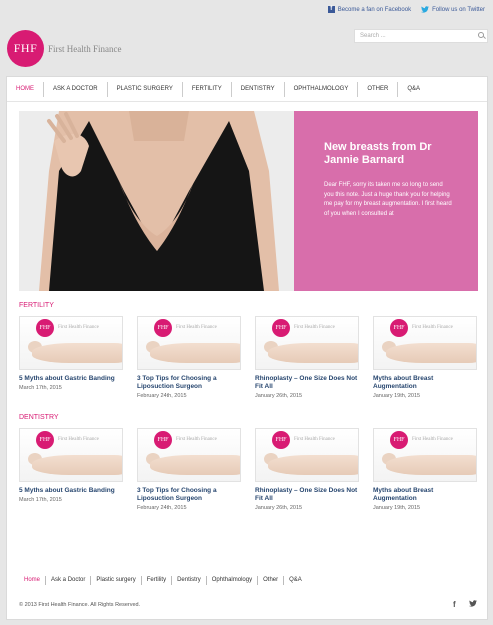  I want to click on section-title-fertility: FERTILITY, so click(36, 305).